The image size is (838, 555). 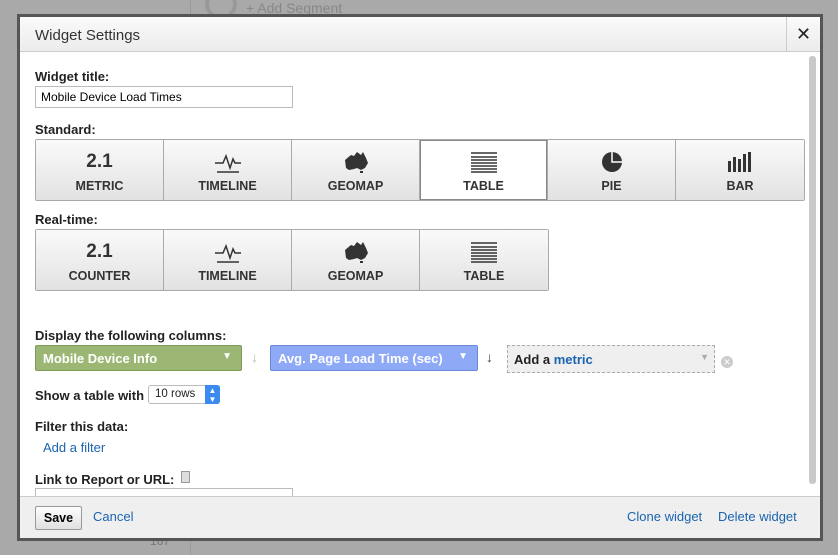 I want to click on dimension-dropdown: Mobile Device Info ▼, so click(x=138, y=358).